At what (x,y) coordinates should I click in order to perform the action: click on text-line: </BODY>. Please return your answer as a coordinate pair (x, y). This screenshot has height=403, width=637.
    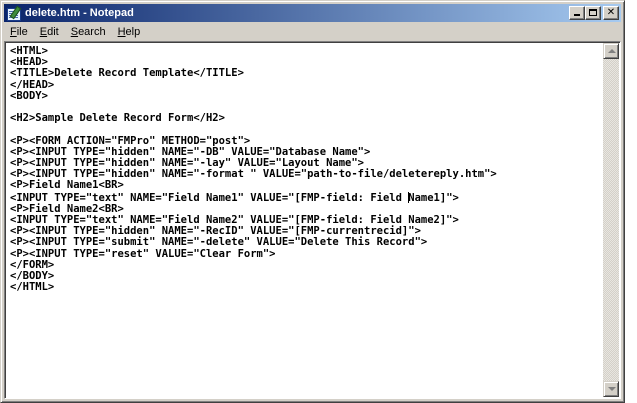
    Looking at the image, I should click on (32, 276).